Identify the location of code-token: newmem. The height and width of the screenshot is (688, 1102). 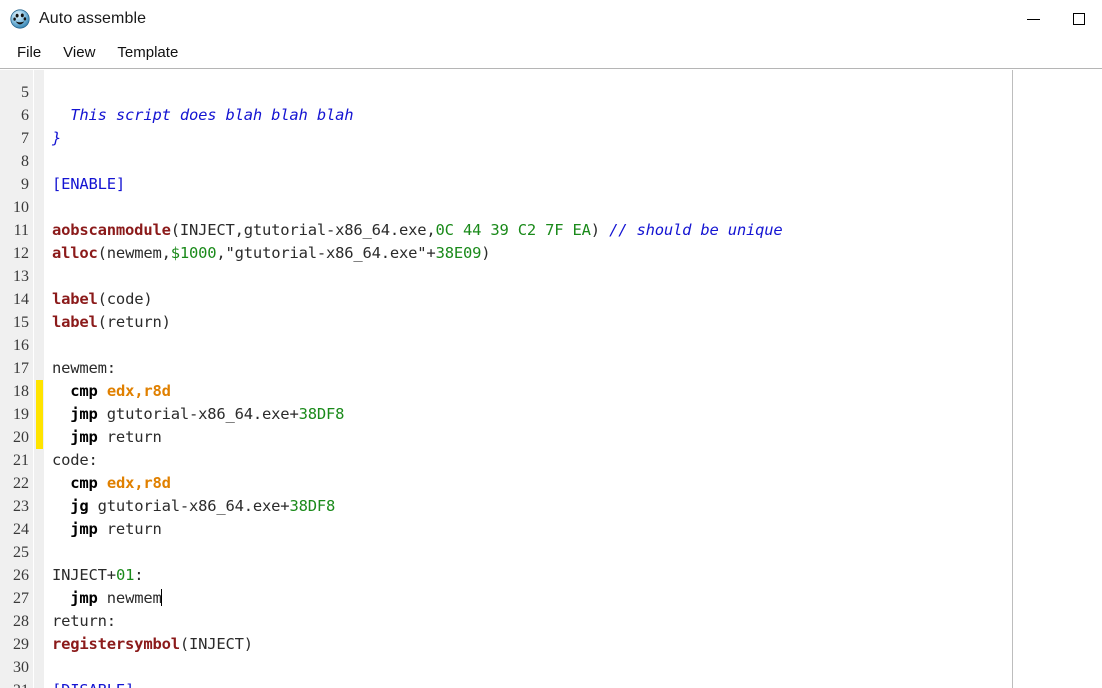
(129, 598).